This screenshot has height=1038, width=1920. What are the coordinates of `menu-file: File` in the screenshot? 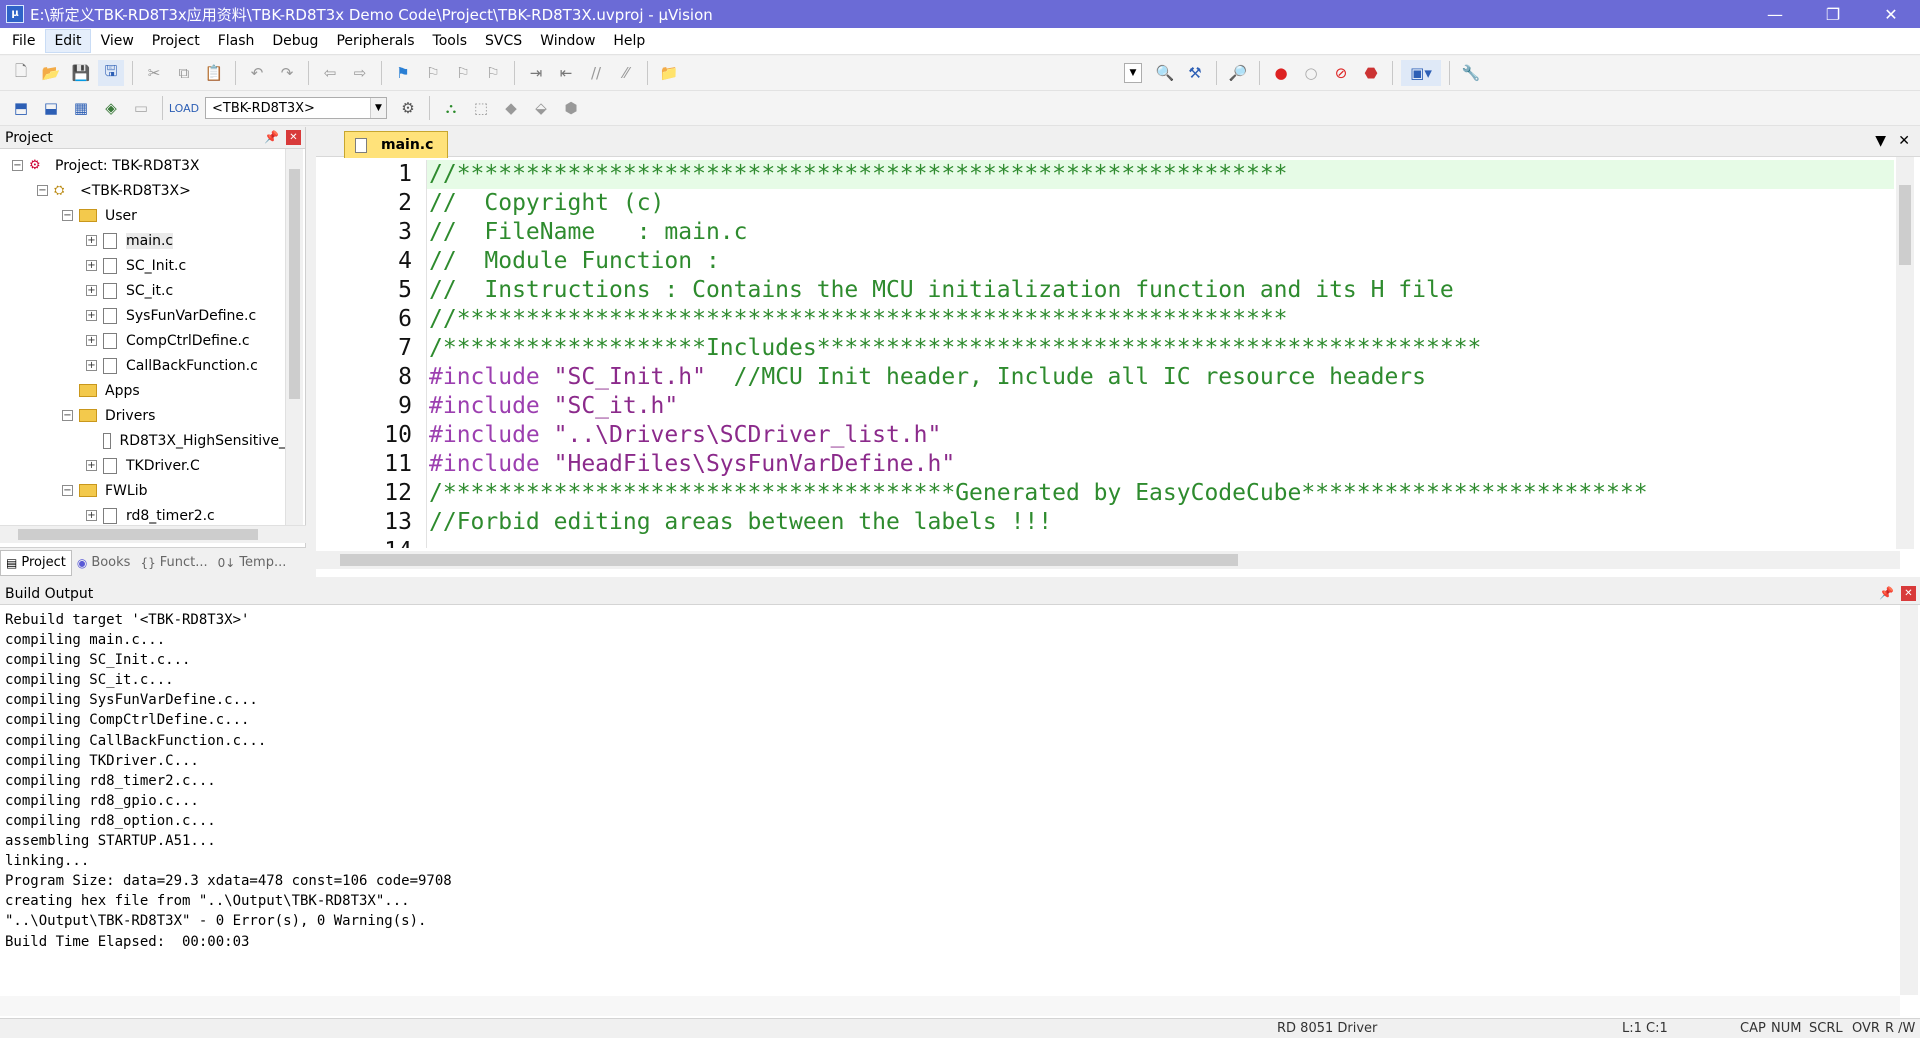 It's located at (23, 41).